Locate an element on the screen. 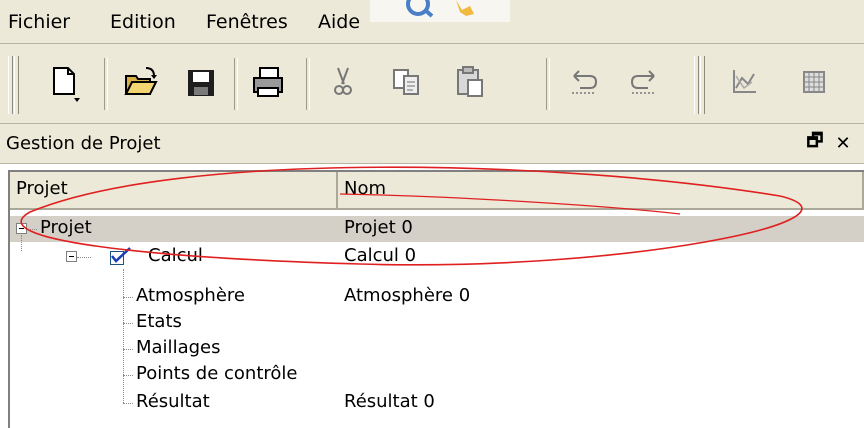 The width and height of the screenshot is (864, 428). tree-row-maillages: Maillages is located at coordinates (437, 349).